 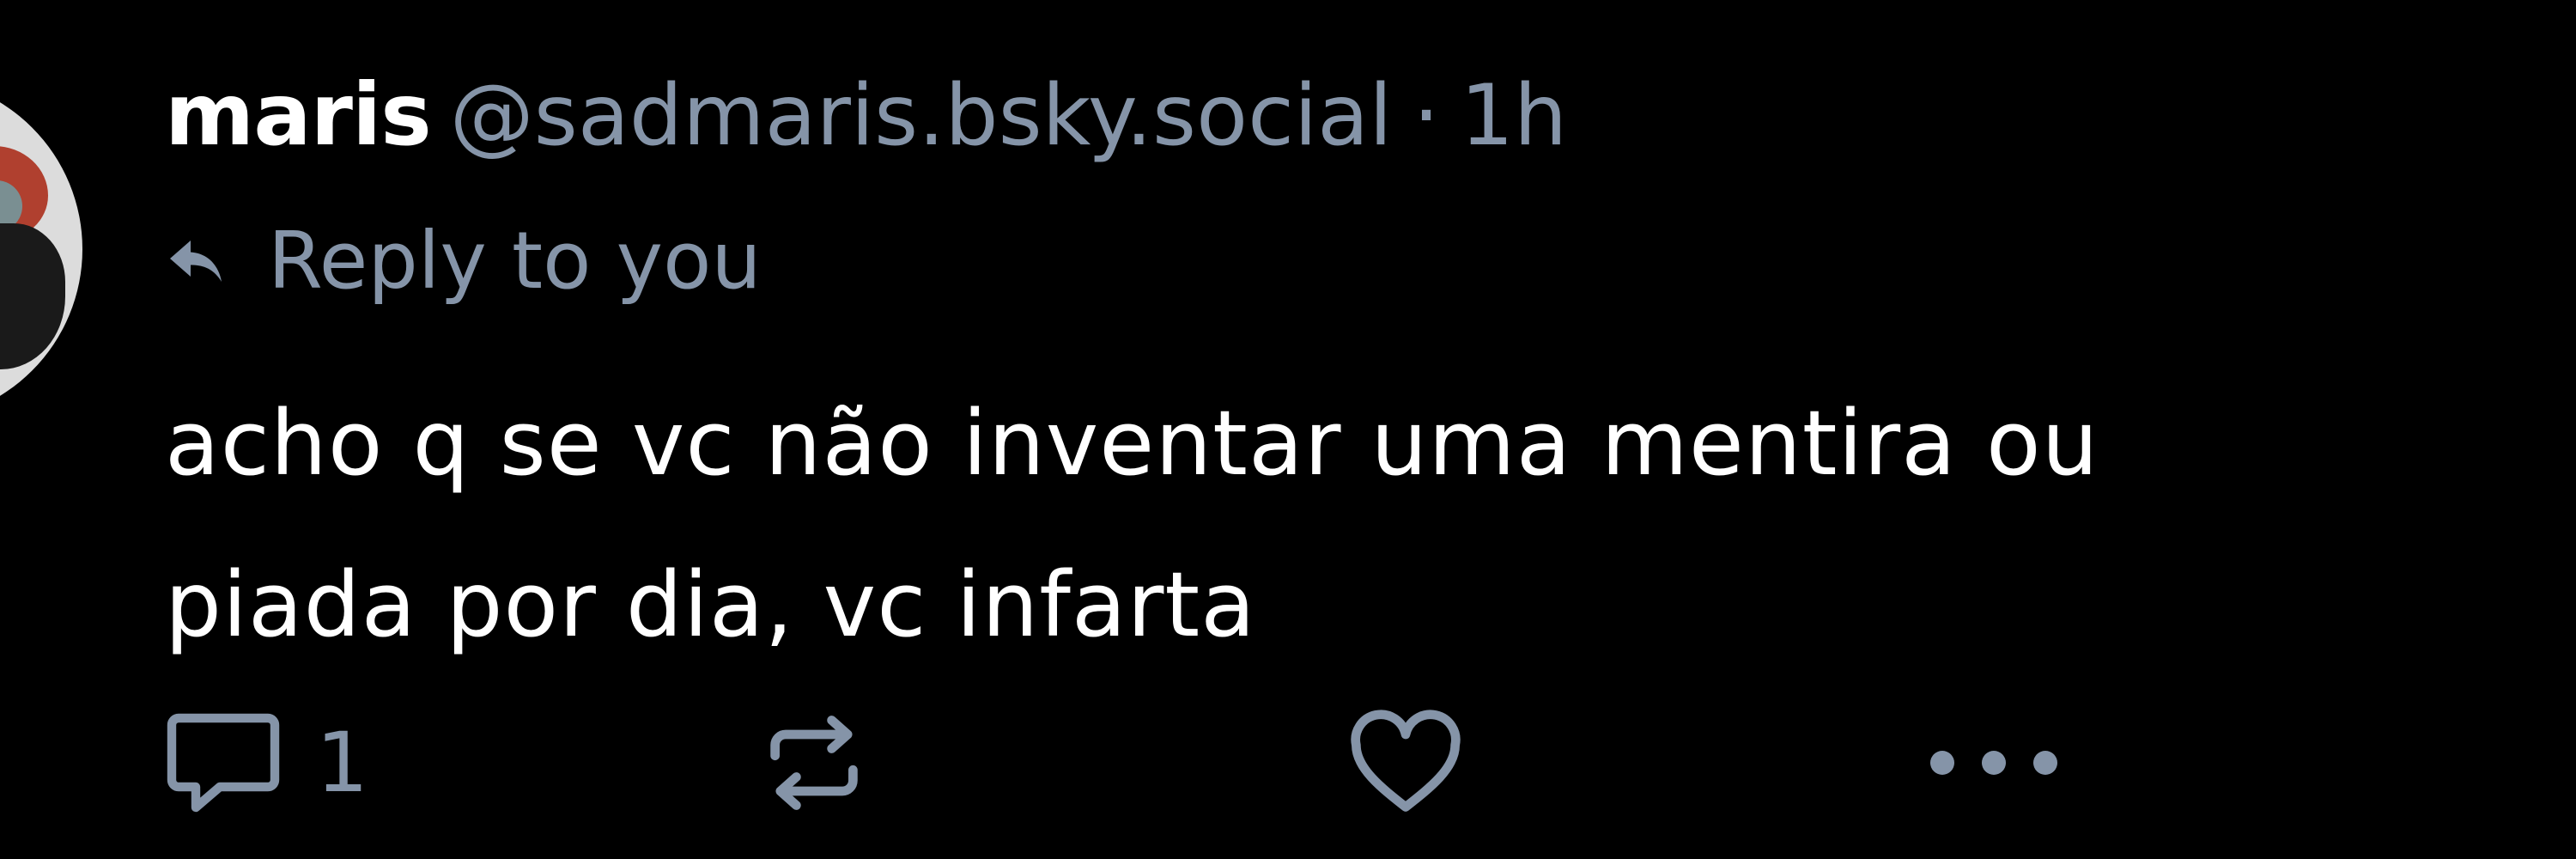 I want to click on like-button, so click(x=1406, y=763).